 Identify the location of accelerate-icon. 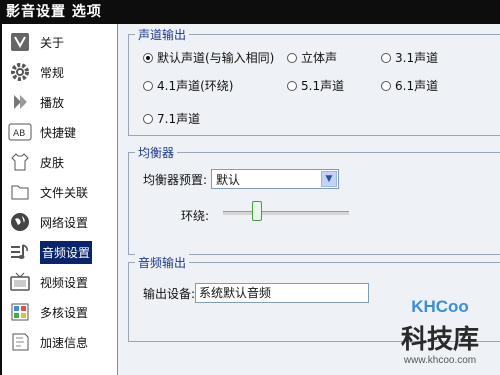
(20, 342).